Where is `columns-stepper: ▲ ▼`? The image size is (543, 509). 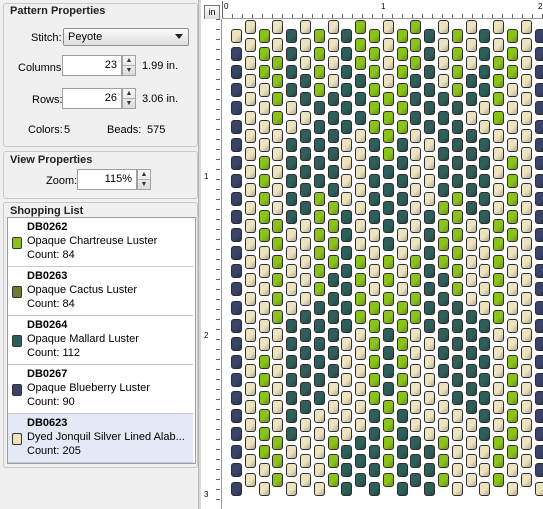 columns-stepper: ▲ ▼ is located at coordinates (129, 65).